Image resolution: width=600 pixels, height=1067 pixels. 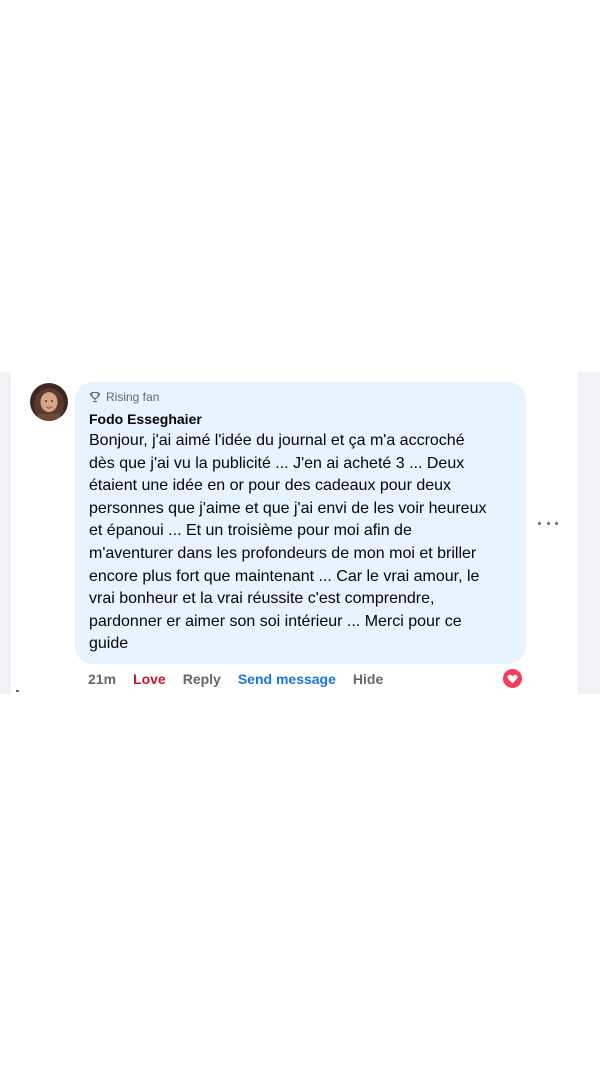 What do you see at coordinates (589, 533) in the screenshot?
I see `right-panel-edge` at bounding box center [589, 533].